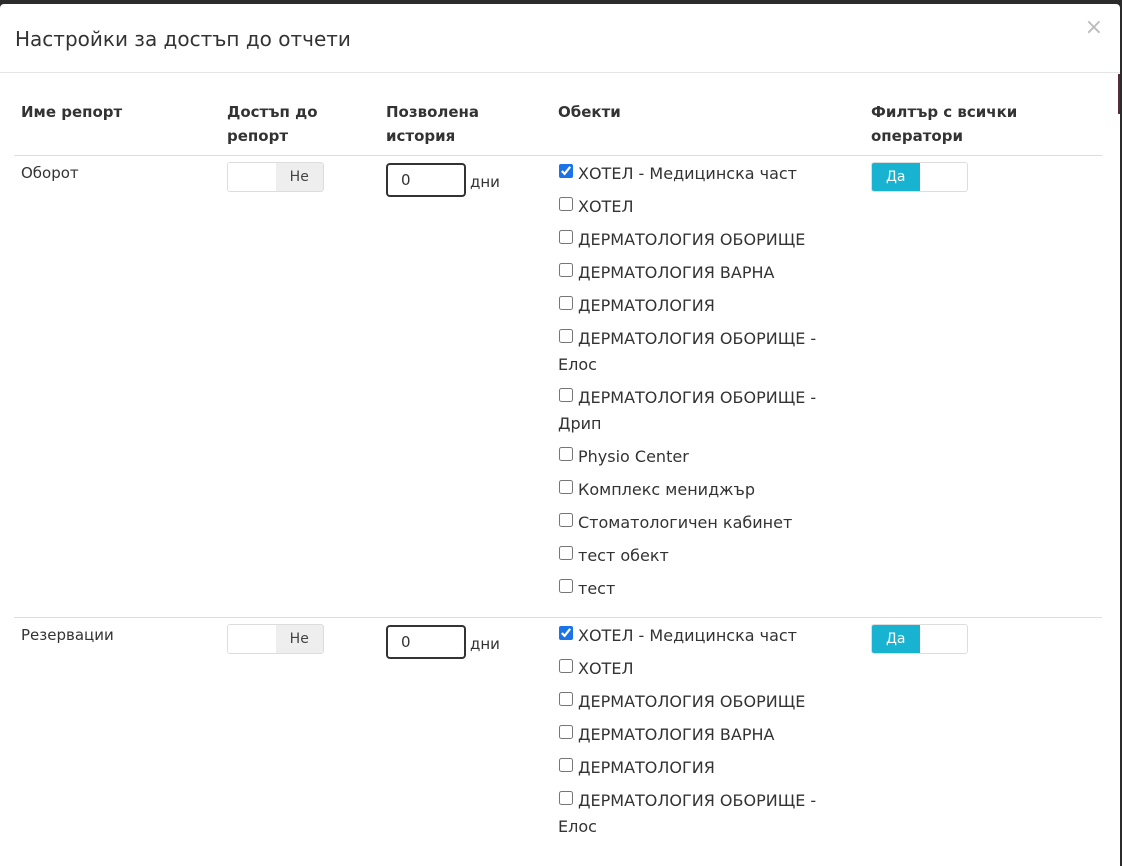  Describe the element at coordinates (597, 588) in the screenshot. I see `object-label: тест` at that location.